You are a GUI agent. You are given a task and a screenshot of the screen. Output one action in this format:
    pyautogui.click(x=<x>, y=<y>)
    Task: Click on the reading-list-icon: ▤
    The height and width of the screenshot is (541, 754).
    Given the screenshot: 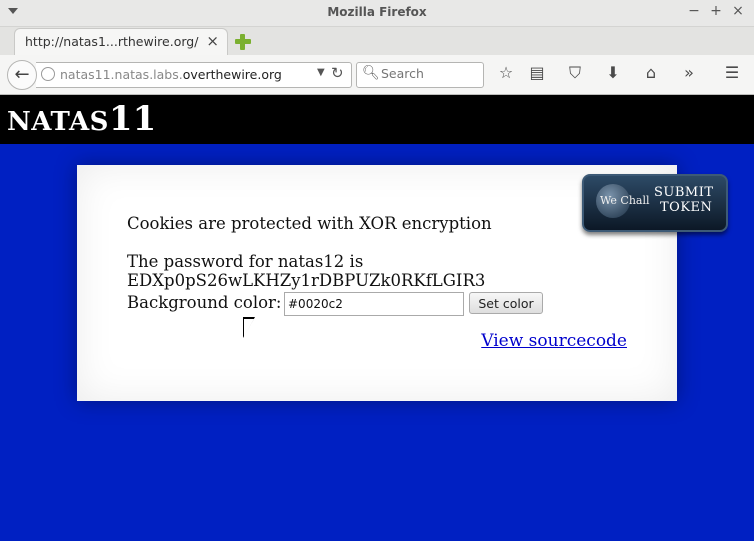 What is the action you would take?
    pyautogui.click(x=537, y=72)
    